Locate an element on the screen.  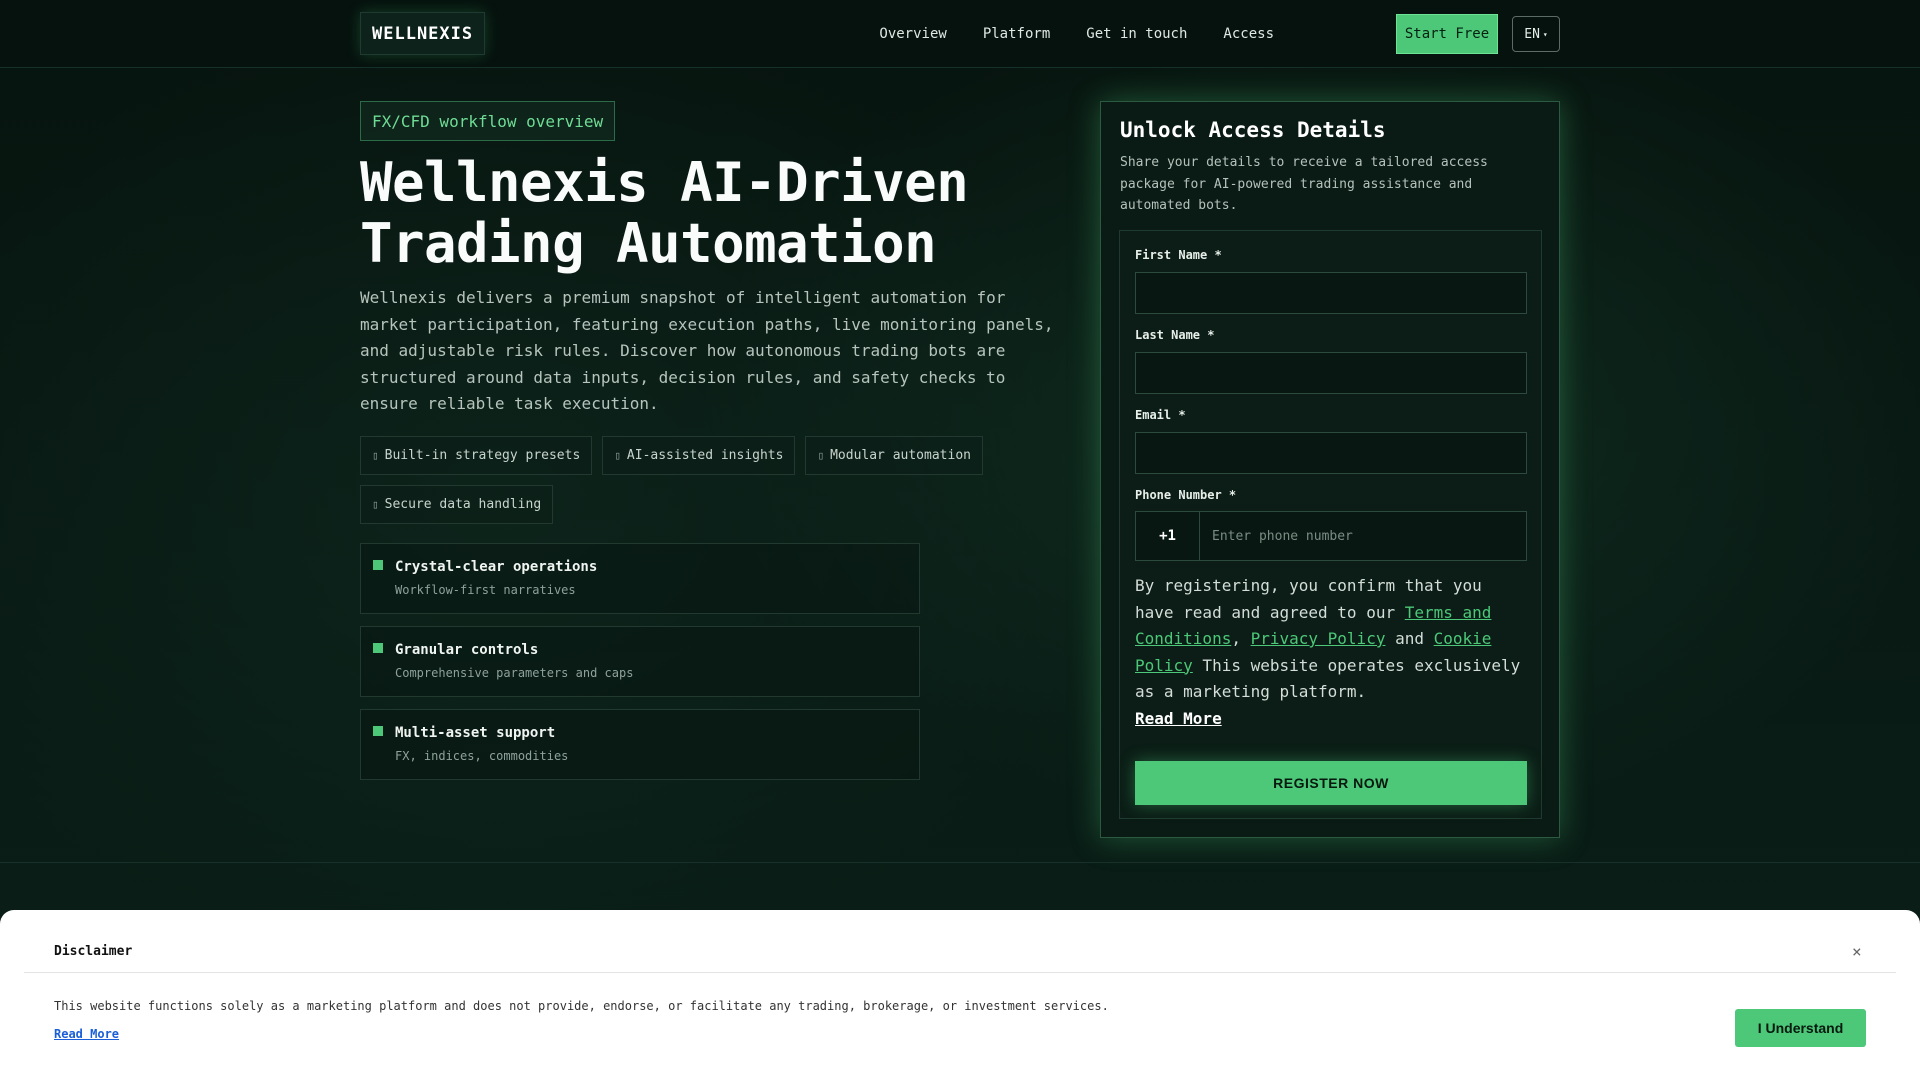
hero-title: Wellnexis AI-Driven Trading Automation is located at coordinates (710, 213).